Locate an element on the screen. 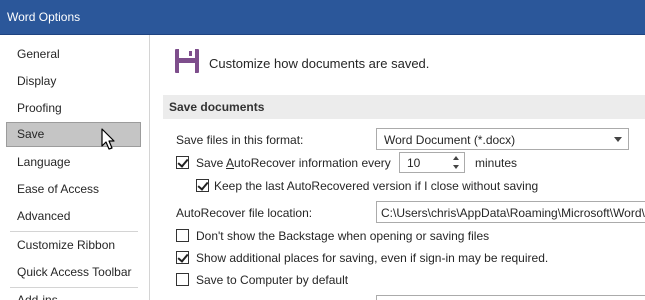  spinner-up-icon is located at coordinates (456, 158).